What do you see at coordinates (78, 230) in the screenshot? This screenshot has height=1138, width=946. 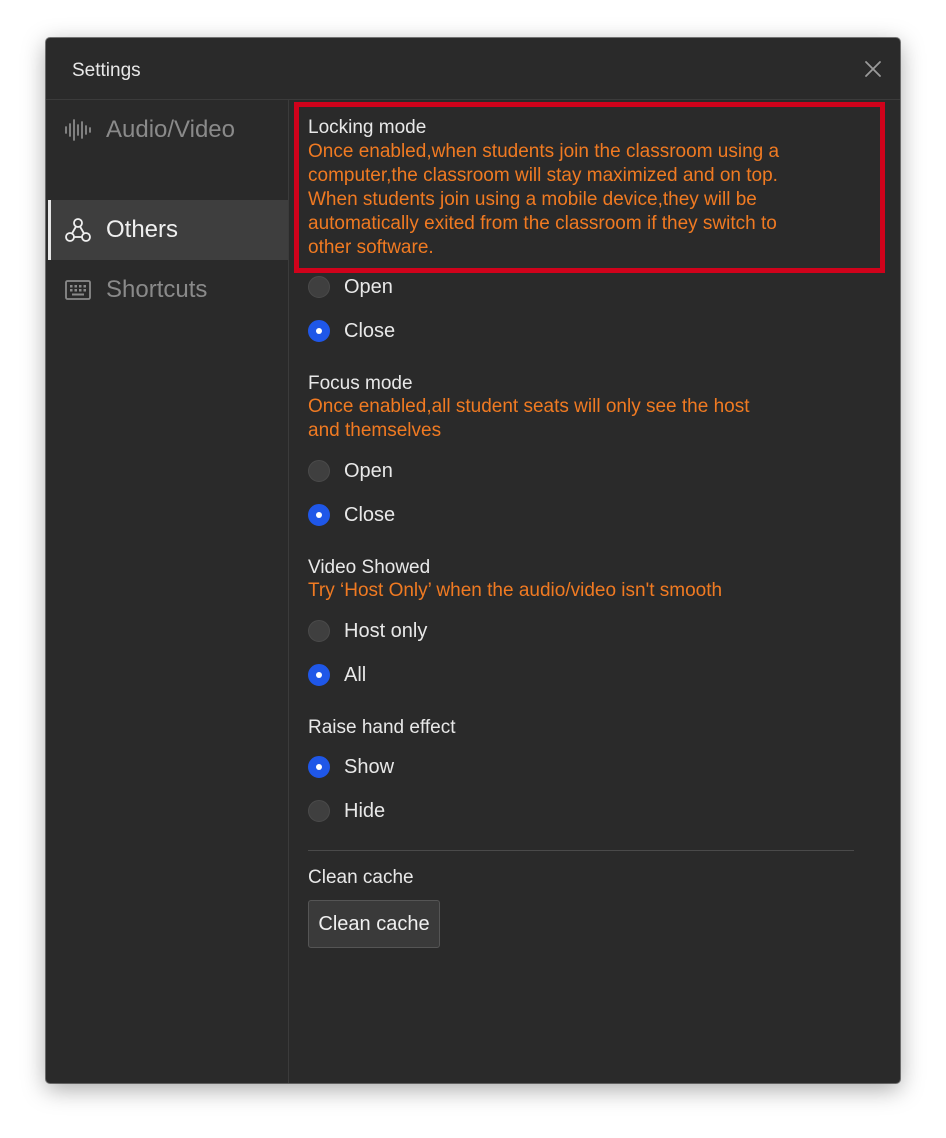 I see `network-nodes-icon` at bounding box center [78, 230].